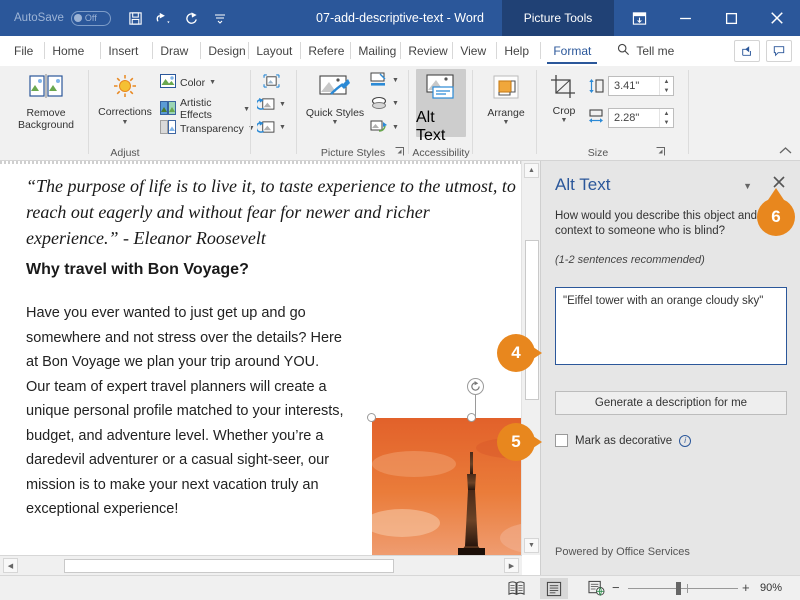  What do you see at coordinates (683, 588) in the screenshot?
I see `zoom-slider-track` at bounding box center [683, 588].